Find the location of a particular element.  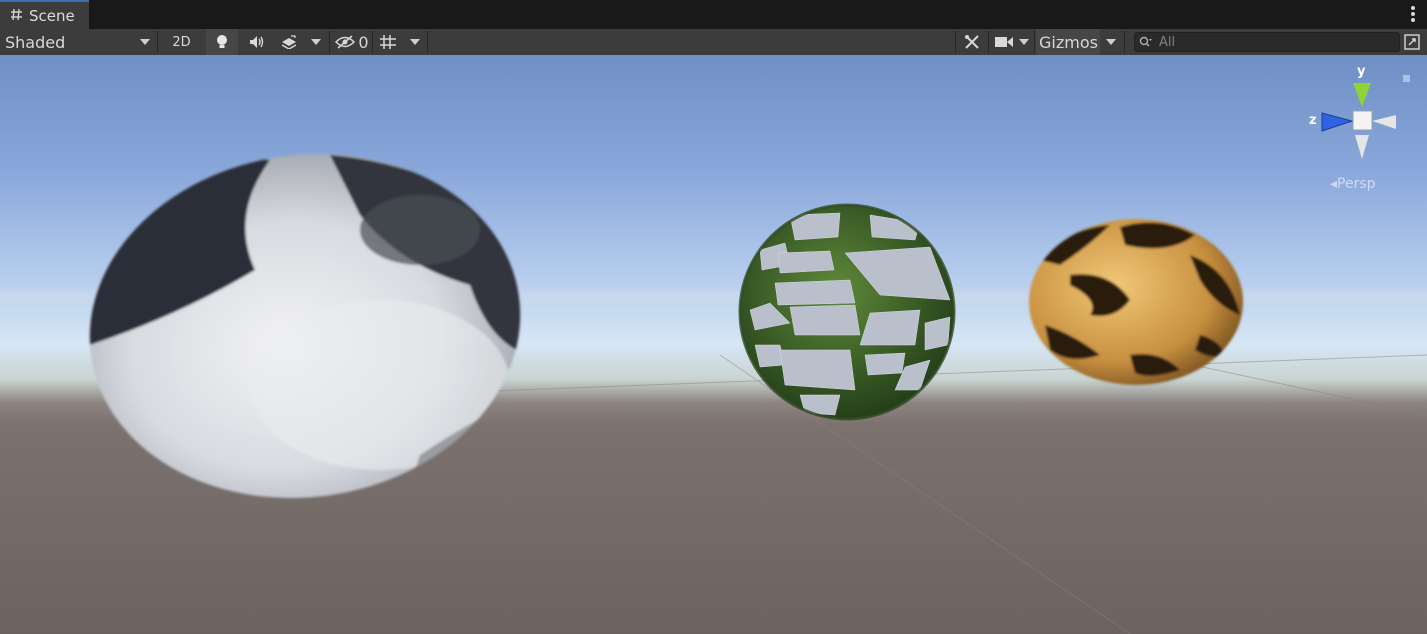

layers-icon is located at coordinates (289, 42).